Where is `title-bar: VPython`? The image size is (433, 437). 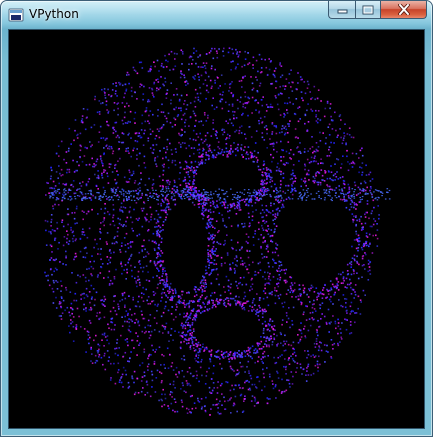
title-bar: VPython is located at coordinates (216, 15).